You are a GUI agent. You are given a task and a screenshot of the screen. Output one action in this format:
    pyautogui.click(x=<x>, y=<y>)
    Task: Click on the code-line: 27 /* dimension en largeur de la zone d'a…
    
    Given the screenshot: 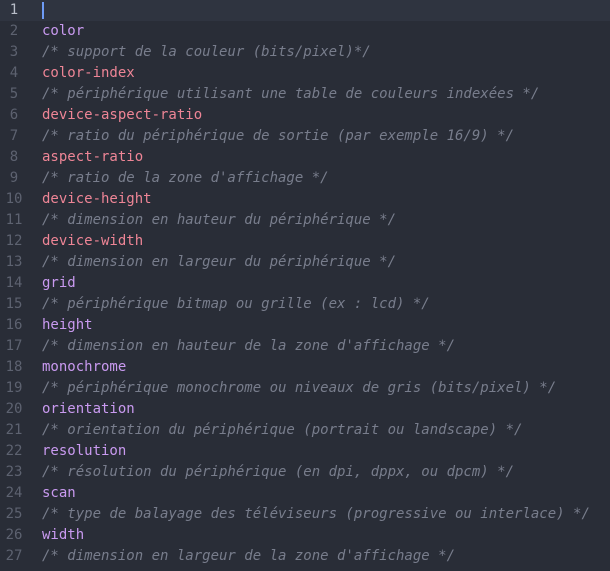 What is the action you would take?
    pyautogui.click(x=305, y=556)
    